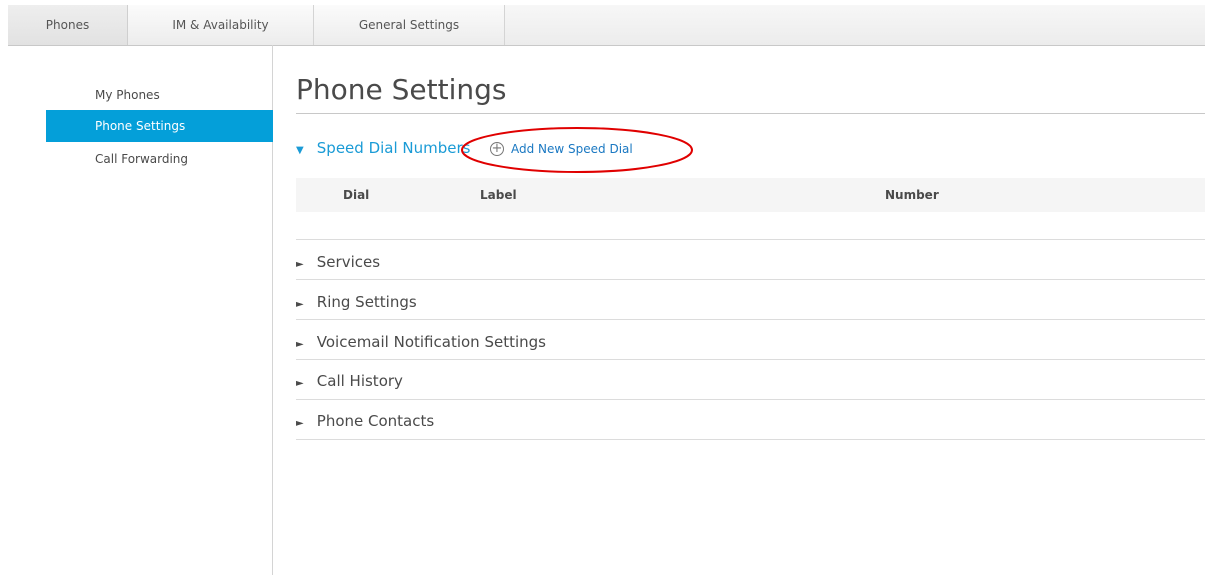 The image size is (1205, 575). I want to click on column-header-label: Label, so click(498, 195).